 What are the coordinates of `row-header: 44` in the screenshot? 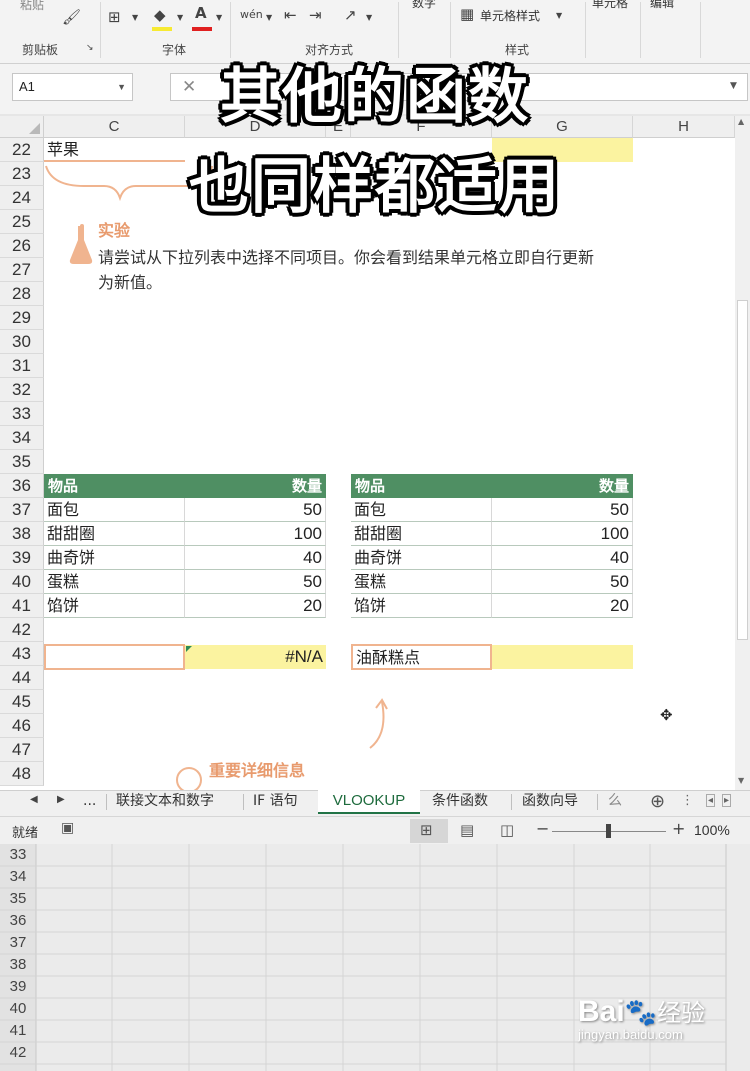 It's located at (22, 678).